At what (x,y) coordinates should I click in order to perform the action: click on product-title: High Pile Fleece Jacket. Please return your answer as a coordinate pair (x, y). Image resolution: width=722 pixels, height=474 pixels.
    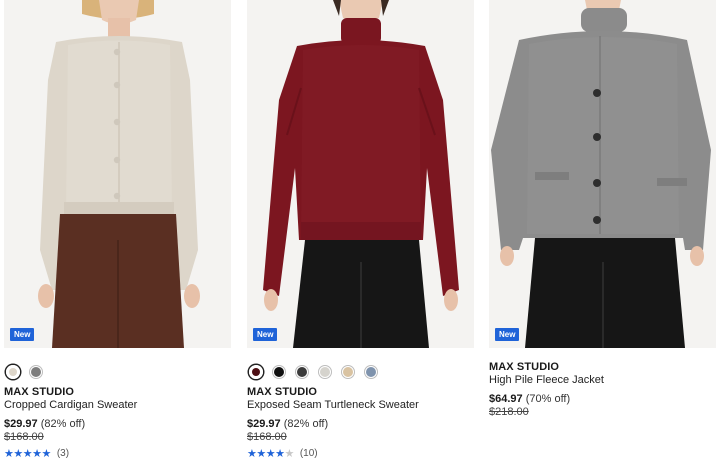
    Looking at the image, I should click on (602, 380).